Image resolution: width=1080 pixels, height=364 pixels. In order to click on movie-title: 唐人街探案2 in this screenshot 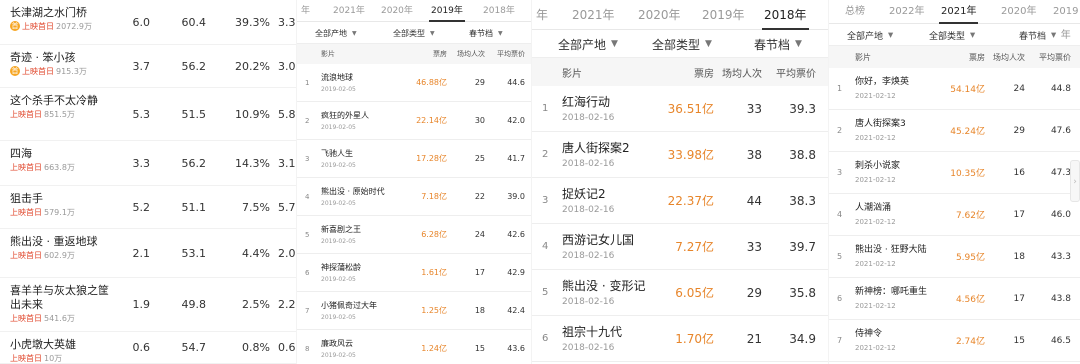, I will do `click(596, 147)`.